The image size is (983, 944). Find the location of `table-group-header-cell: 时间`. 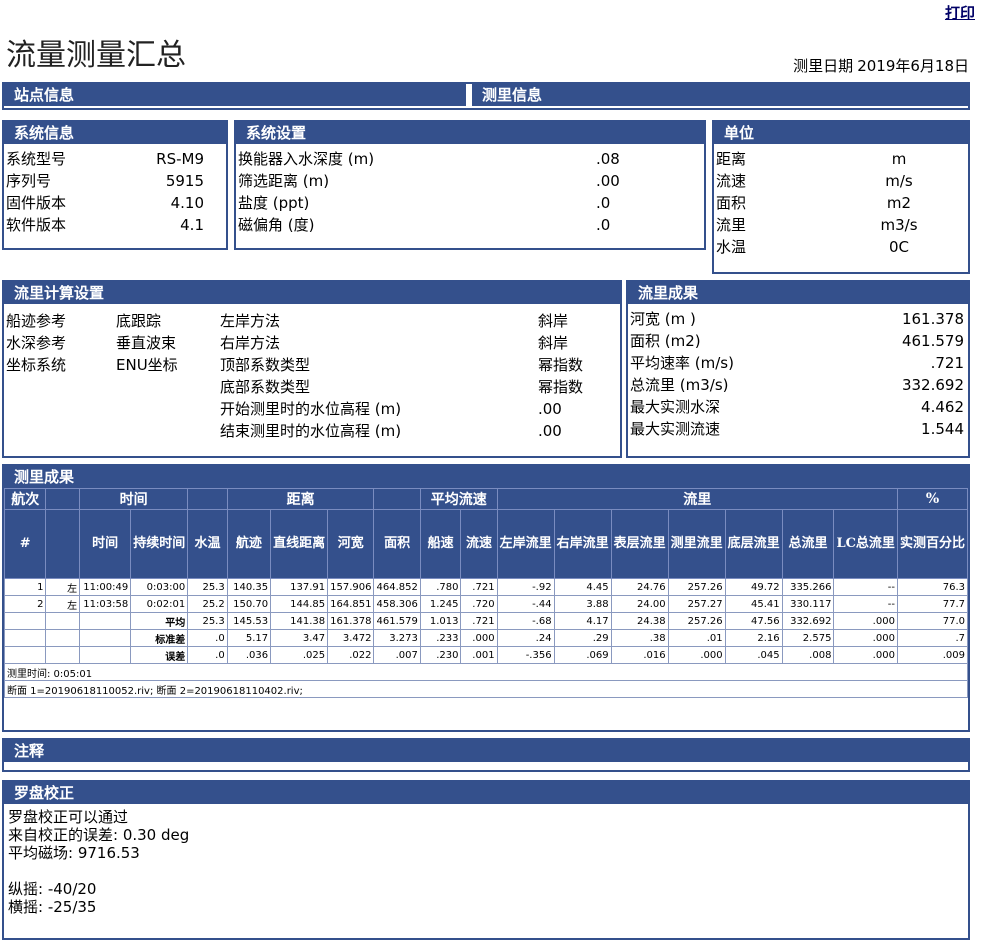

table-group-header-cell: 时间 is located at coordinates (134, 499).